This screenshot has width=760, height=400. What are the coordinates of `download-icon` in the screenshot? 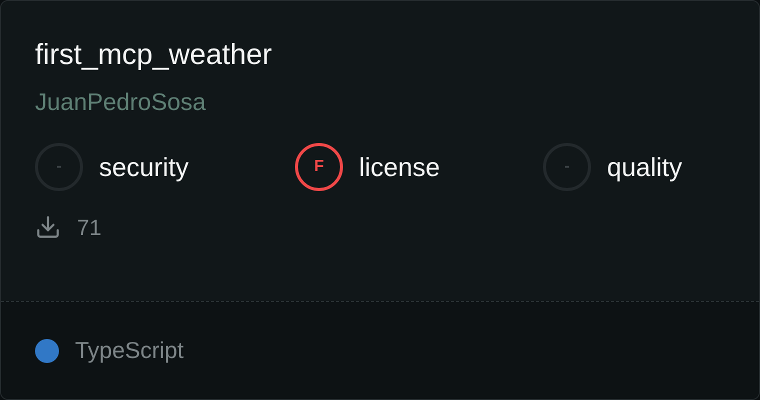 It's located at (48, 227).